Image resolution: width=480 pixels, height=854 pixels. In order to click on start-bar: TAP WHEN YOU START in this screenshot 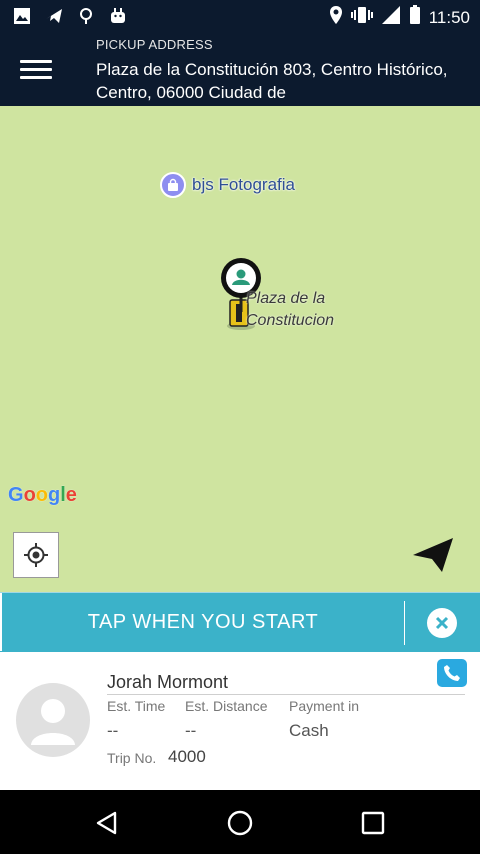, I will do `click(240, 622)`.